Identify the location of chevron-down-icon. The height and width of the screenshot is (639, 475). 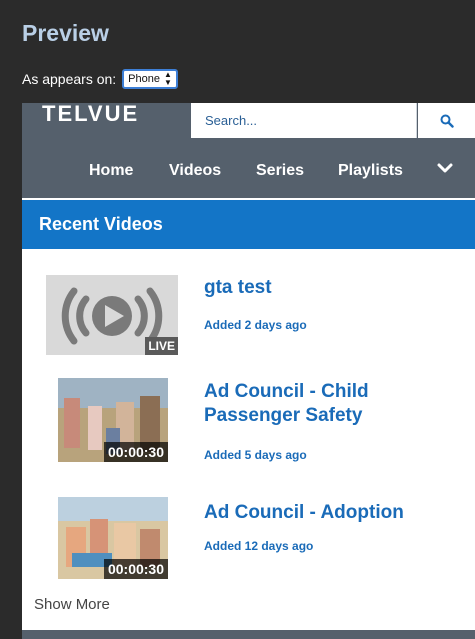
(445, 170).